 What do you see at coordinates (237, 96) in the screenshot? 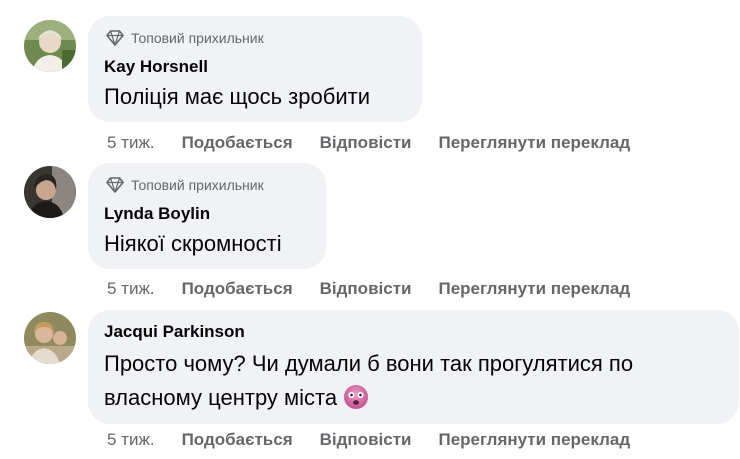
I see `comment-text: Поліція має щось зробити` at bounding box center [237, 96].